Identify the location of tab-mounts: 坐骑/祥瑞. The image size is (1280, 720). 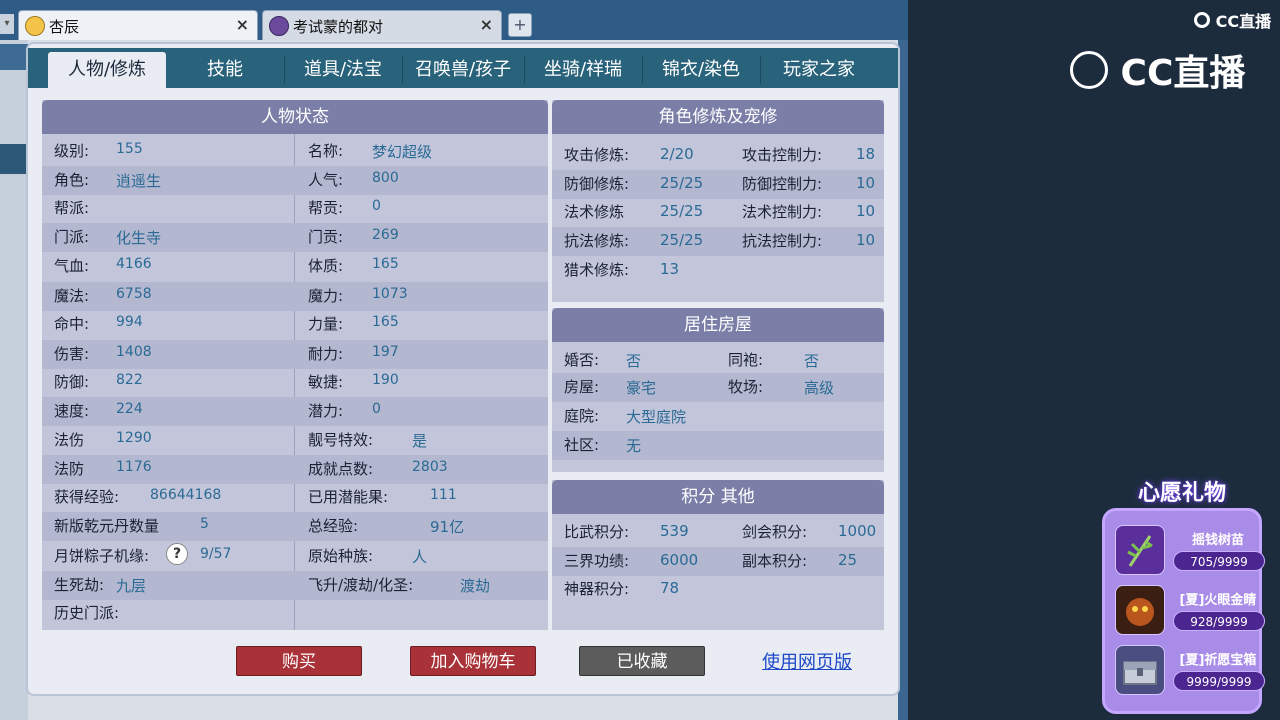
(583, 70).